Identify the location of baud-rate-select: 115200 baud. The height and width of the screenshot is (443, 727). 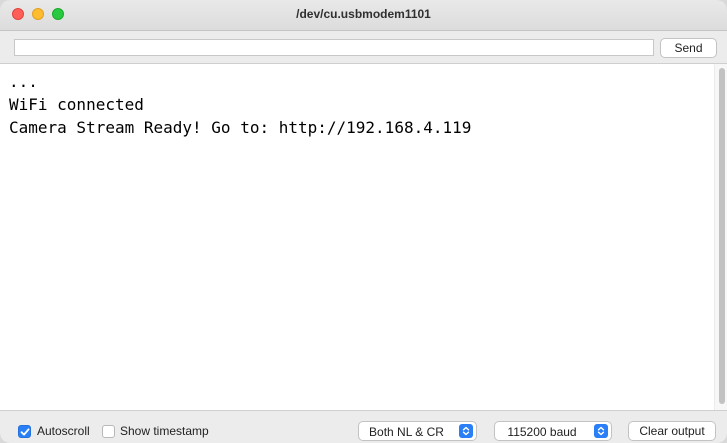
(553, 431).